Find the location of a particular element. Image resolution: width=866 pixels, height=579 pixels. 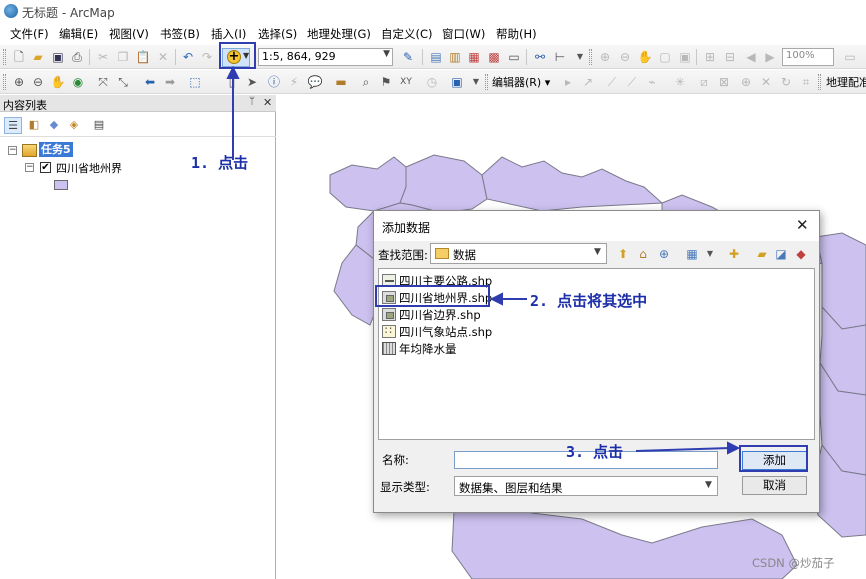

annotation-step1: 1. 点击 is located at coordinates (220, 163).